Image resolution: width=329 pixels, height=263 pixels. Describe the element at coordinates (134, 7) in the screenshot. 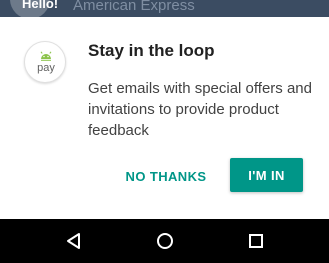

I see `background-app-title: American Express` at that location.